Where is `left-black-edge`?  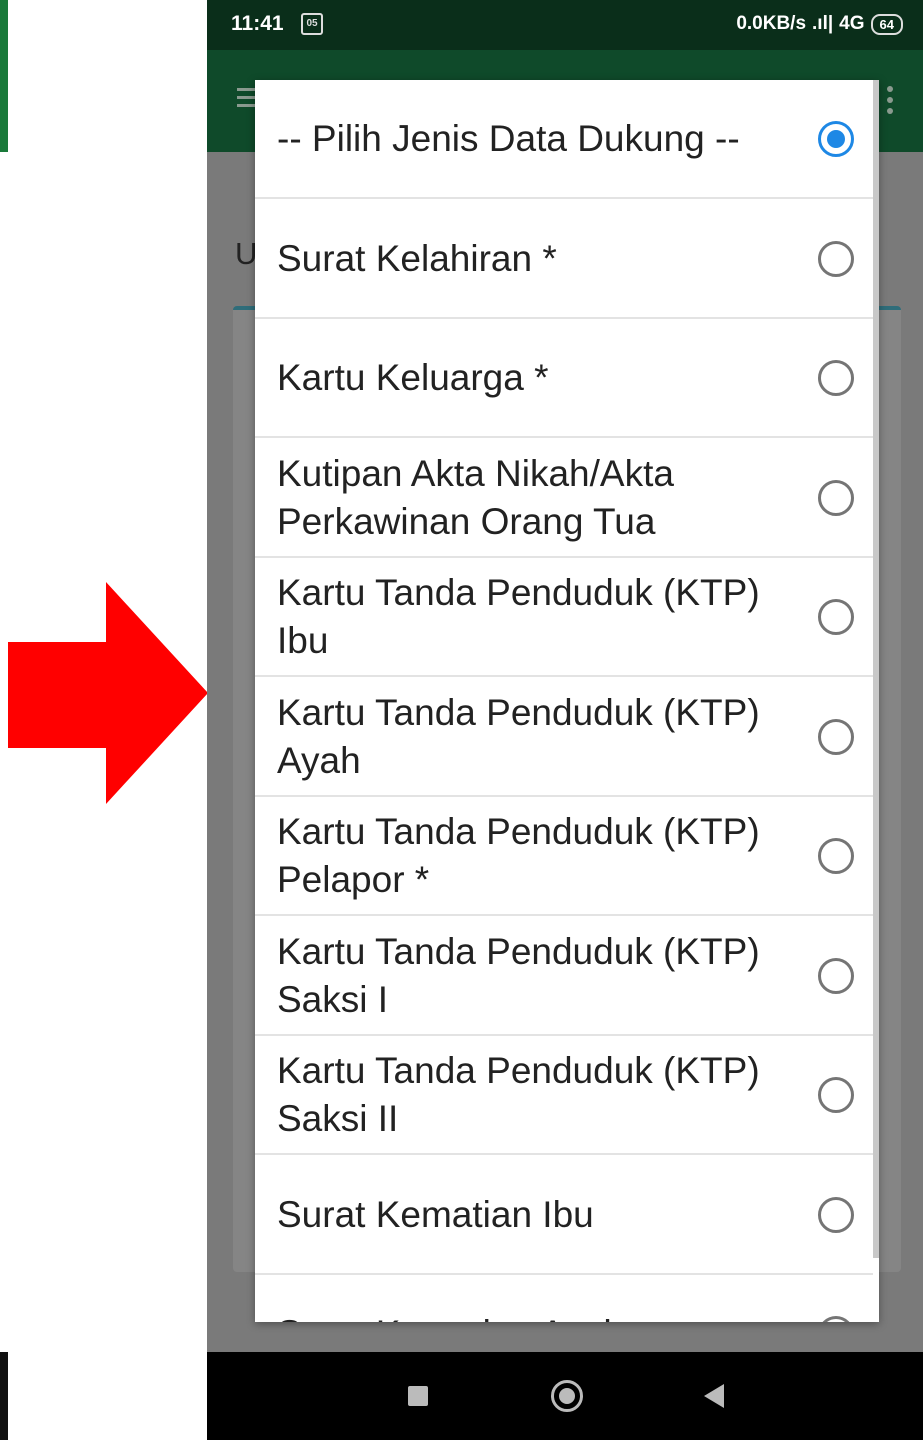 left-black-edge is located at coordinates (4, 1396).